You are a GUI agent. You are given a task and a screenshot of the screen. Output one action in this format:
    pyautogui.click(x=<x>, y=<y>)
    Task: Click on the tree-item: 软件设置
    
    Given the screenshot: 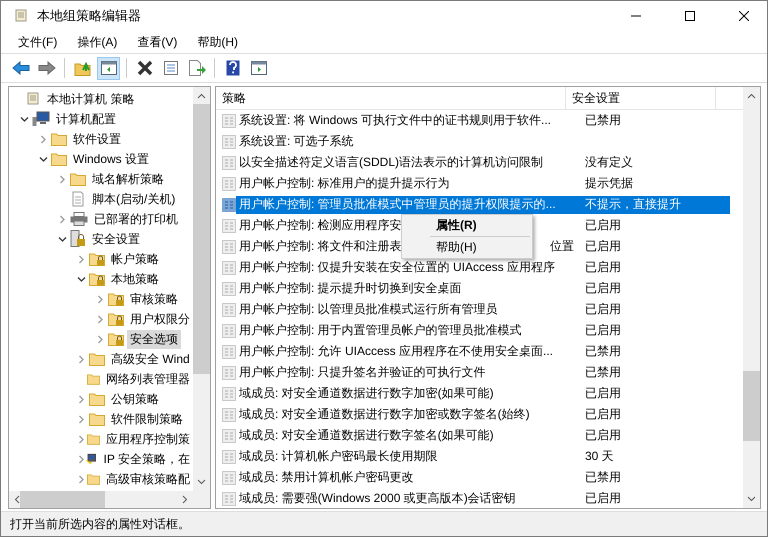 What is the action you would take?
    pyautogui.click(x=97, y=139)
    